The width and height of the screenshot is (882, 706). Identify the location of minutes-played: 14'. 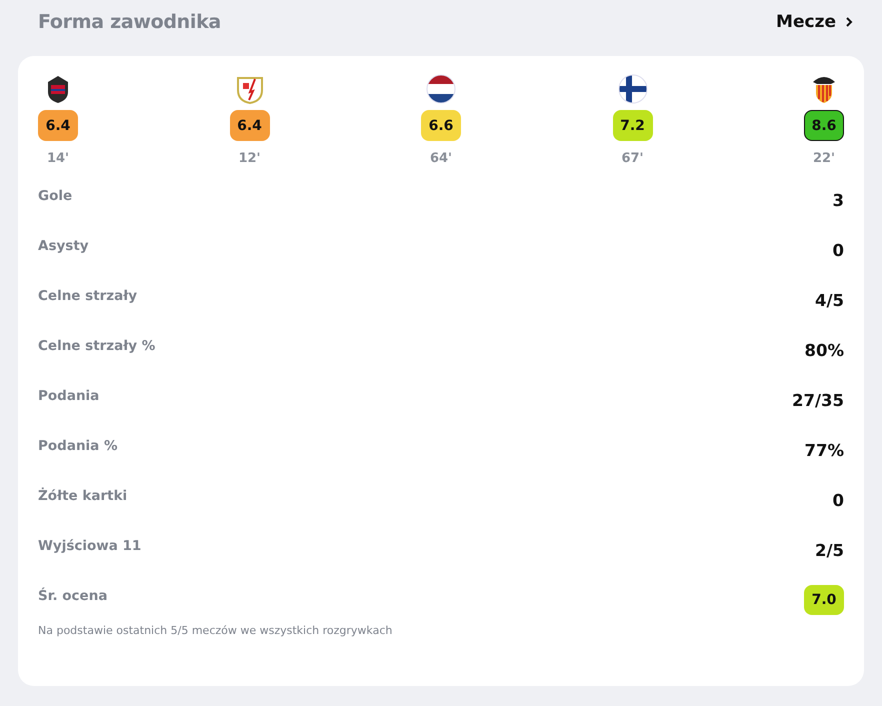
(58, 158).